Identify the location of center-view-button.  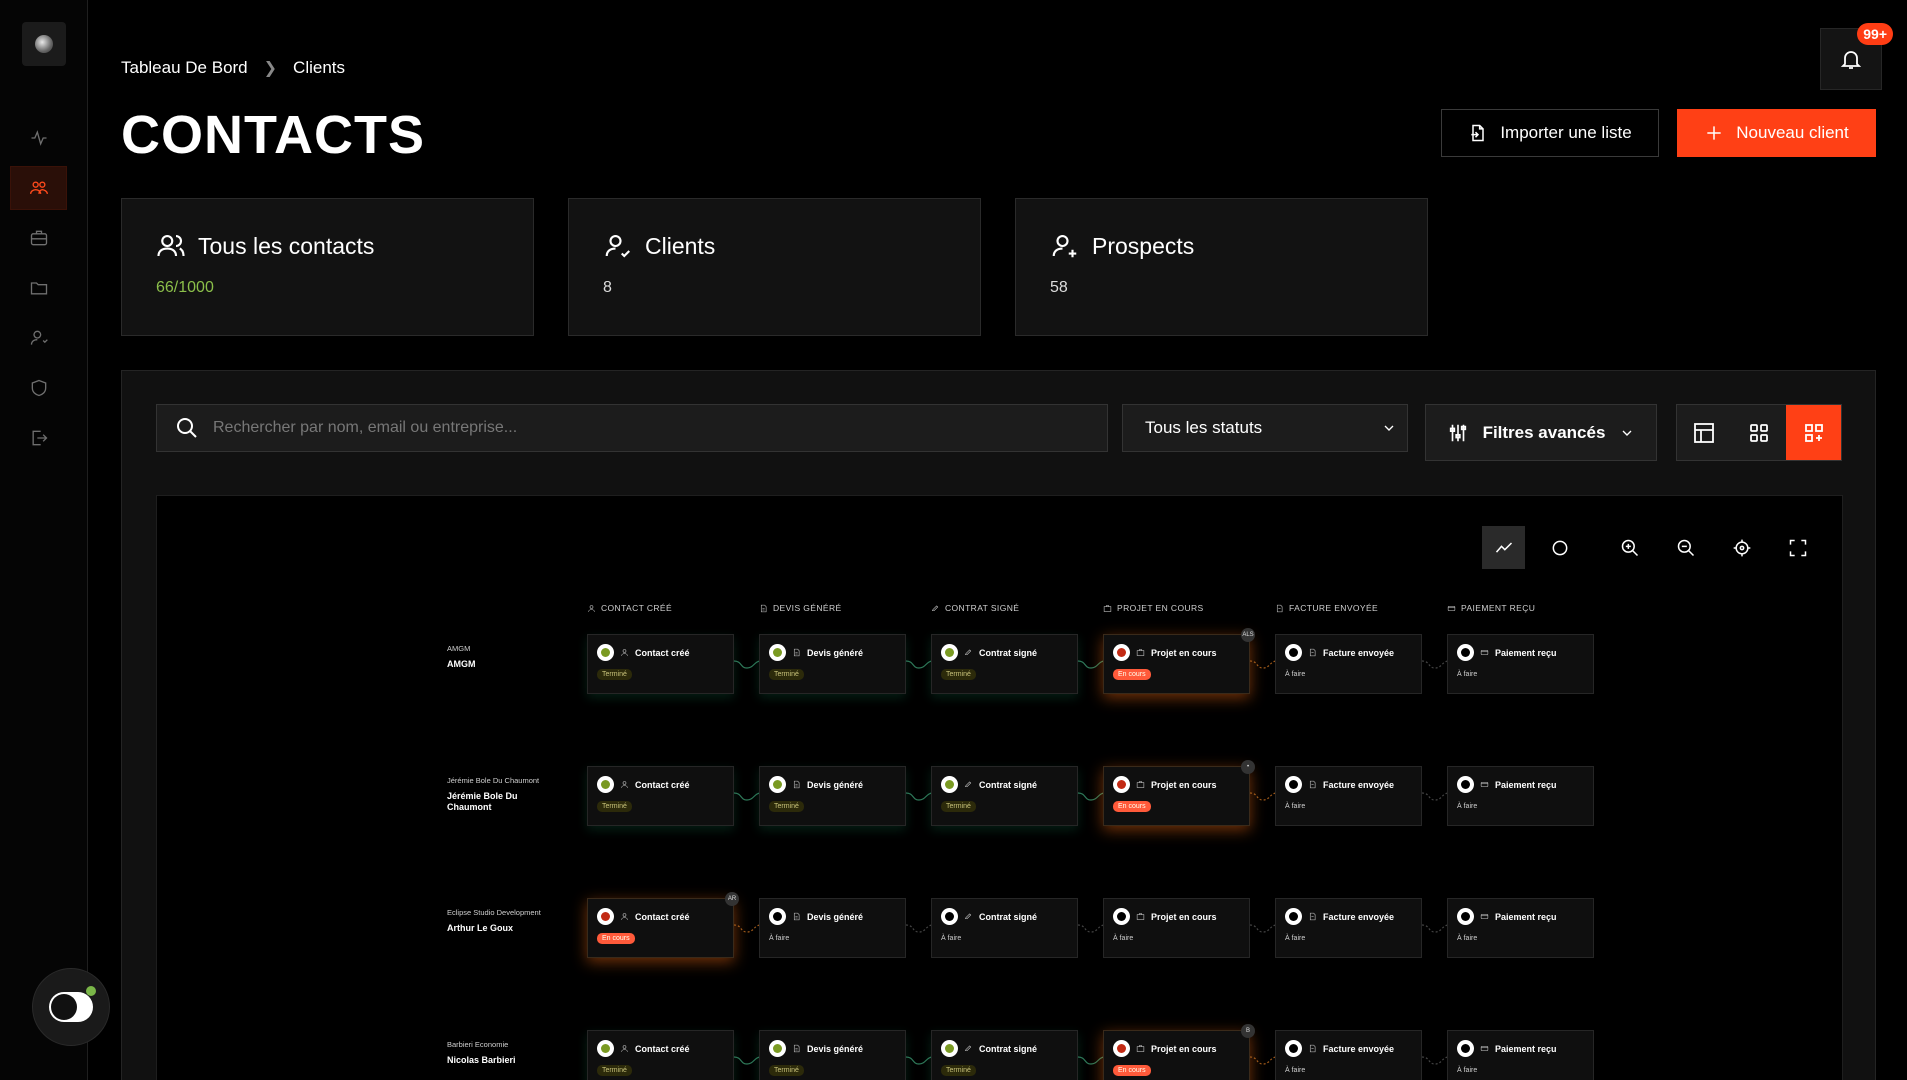
(1741, 547).